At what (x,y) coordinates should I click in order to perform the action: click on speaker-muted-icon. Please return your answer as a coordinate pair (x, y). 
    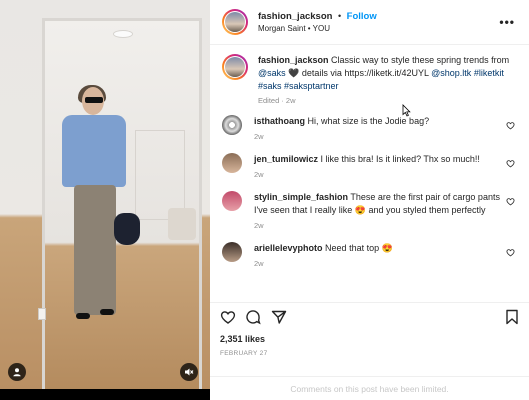
    Looking at the image, I should click on (189, 372).